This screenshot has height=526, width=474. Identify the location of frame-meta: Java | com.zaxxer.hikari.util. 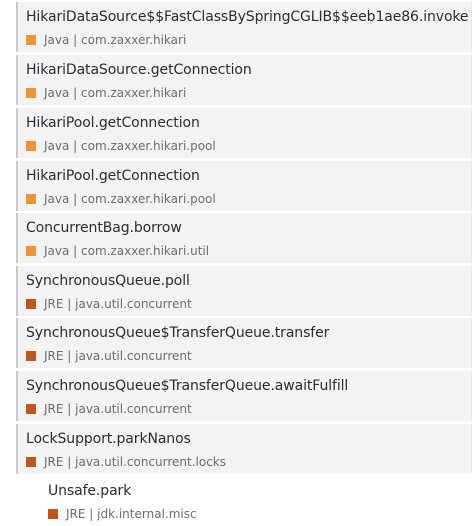
(117, 251).